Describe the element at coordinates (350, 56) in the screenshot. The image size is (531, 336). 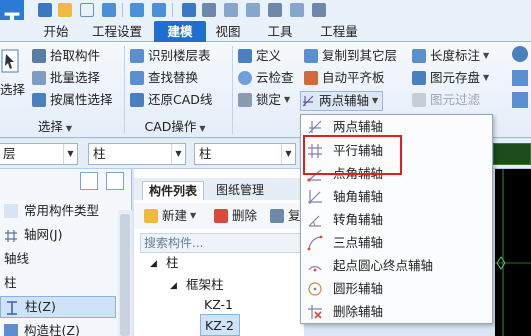
I see `copy-to-other-floor-button: 复制到其它层` at that location.